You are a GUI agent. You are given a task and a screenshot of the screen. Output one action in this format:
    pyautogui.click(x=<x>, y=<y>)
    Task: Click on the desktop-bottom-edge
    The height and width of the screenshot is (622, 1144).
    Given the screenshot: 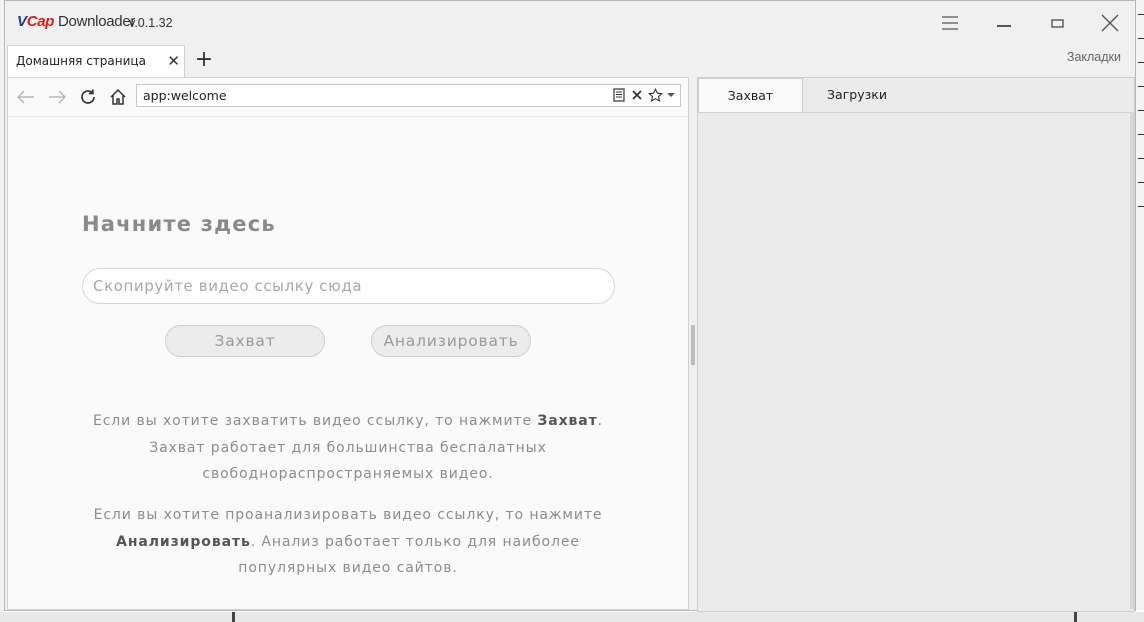 What is the action you would take?
    pyautogui.click(x=572, y=617)
    